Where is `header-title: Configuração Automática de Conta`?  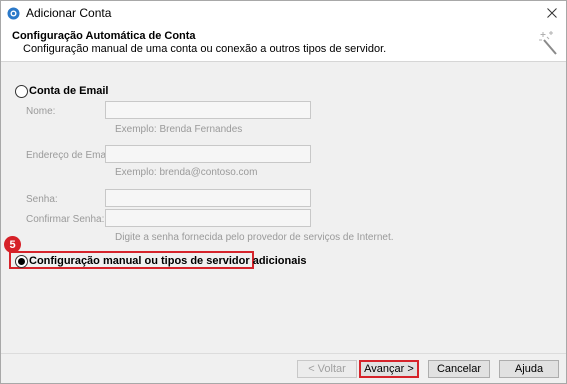 header-title: Configuração Automática de Conta is located at coordinates (104, 36).